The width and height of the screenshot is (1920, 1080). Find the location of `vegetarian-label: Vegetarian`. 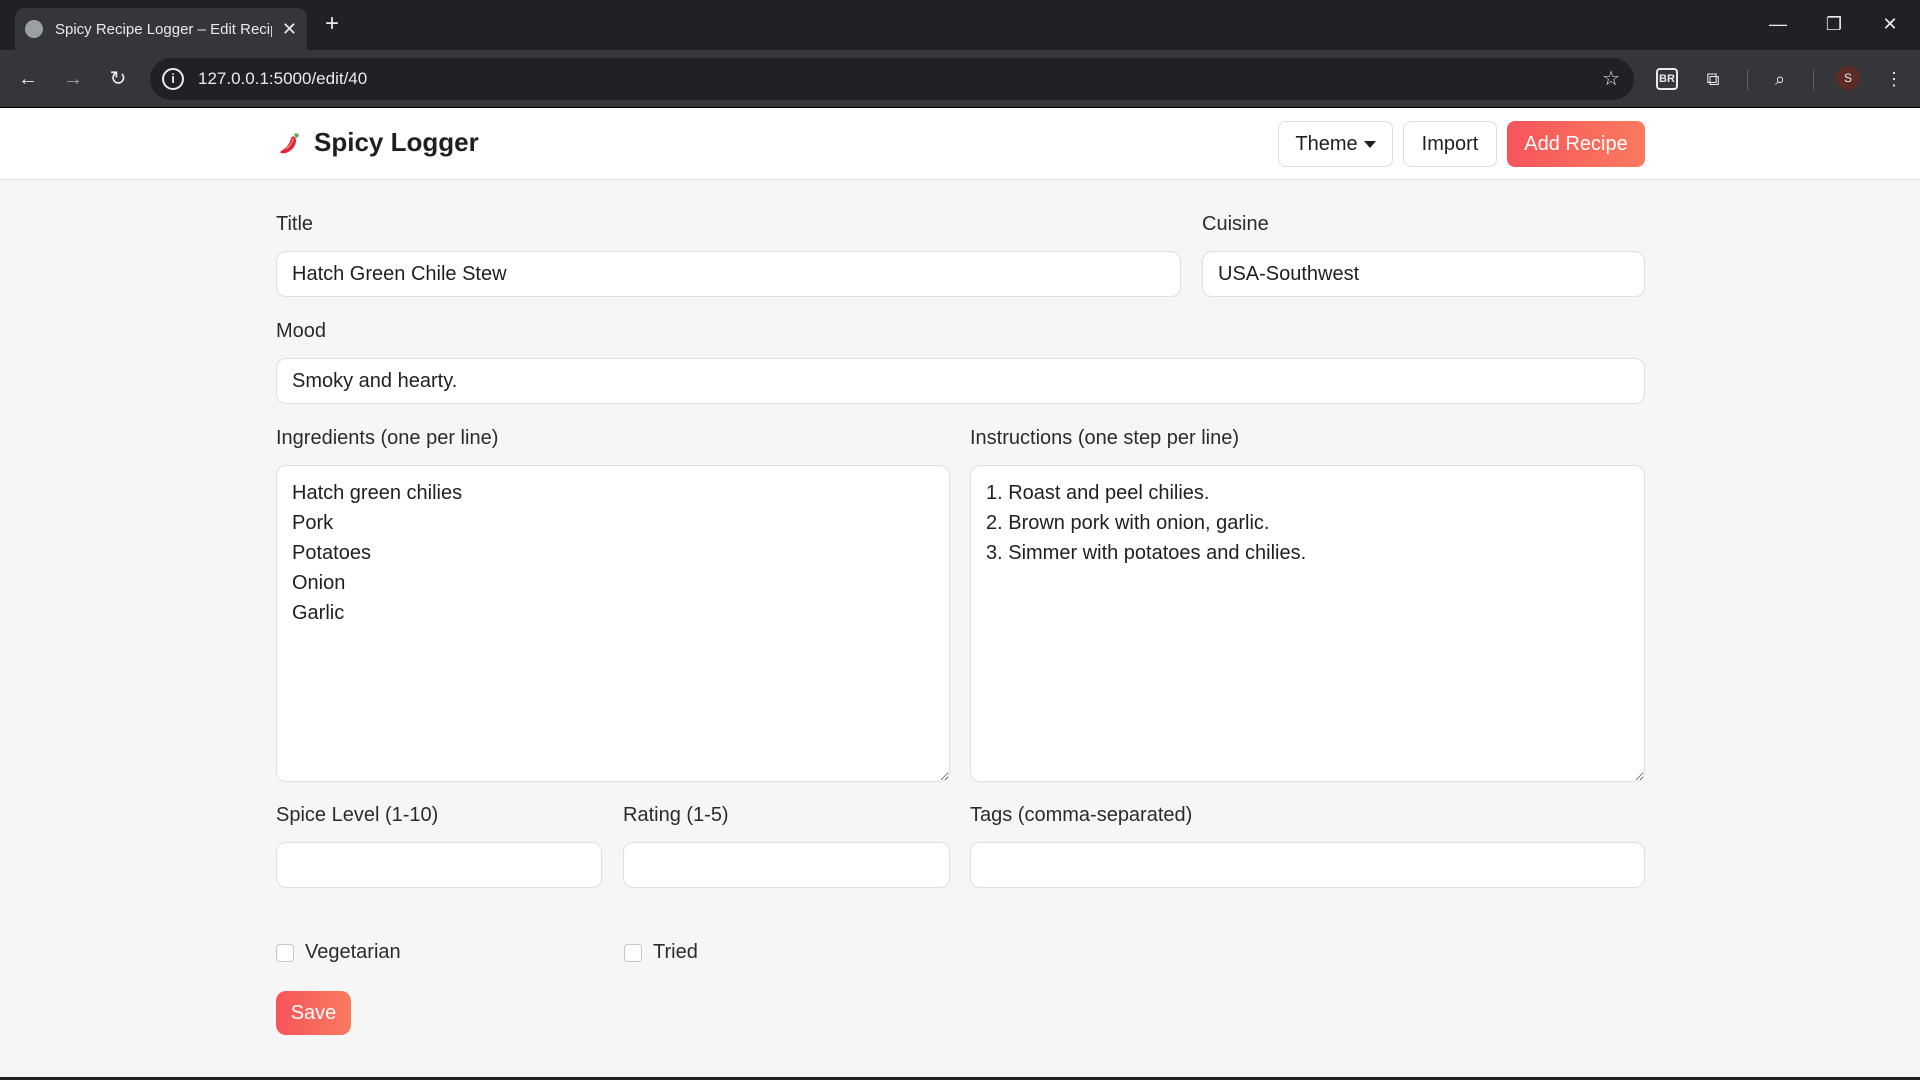

vegetarian-label: Vegetarian is located at coordinates (353, 952).